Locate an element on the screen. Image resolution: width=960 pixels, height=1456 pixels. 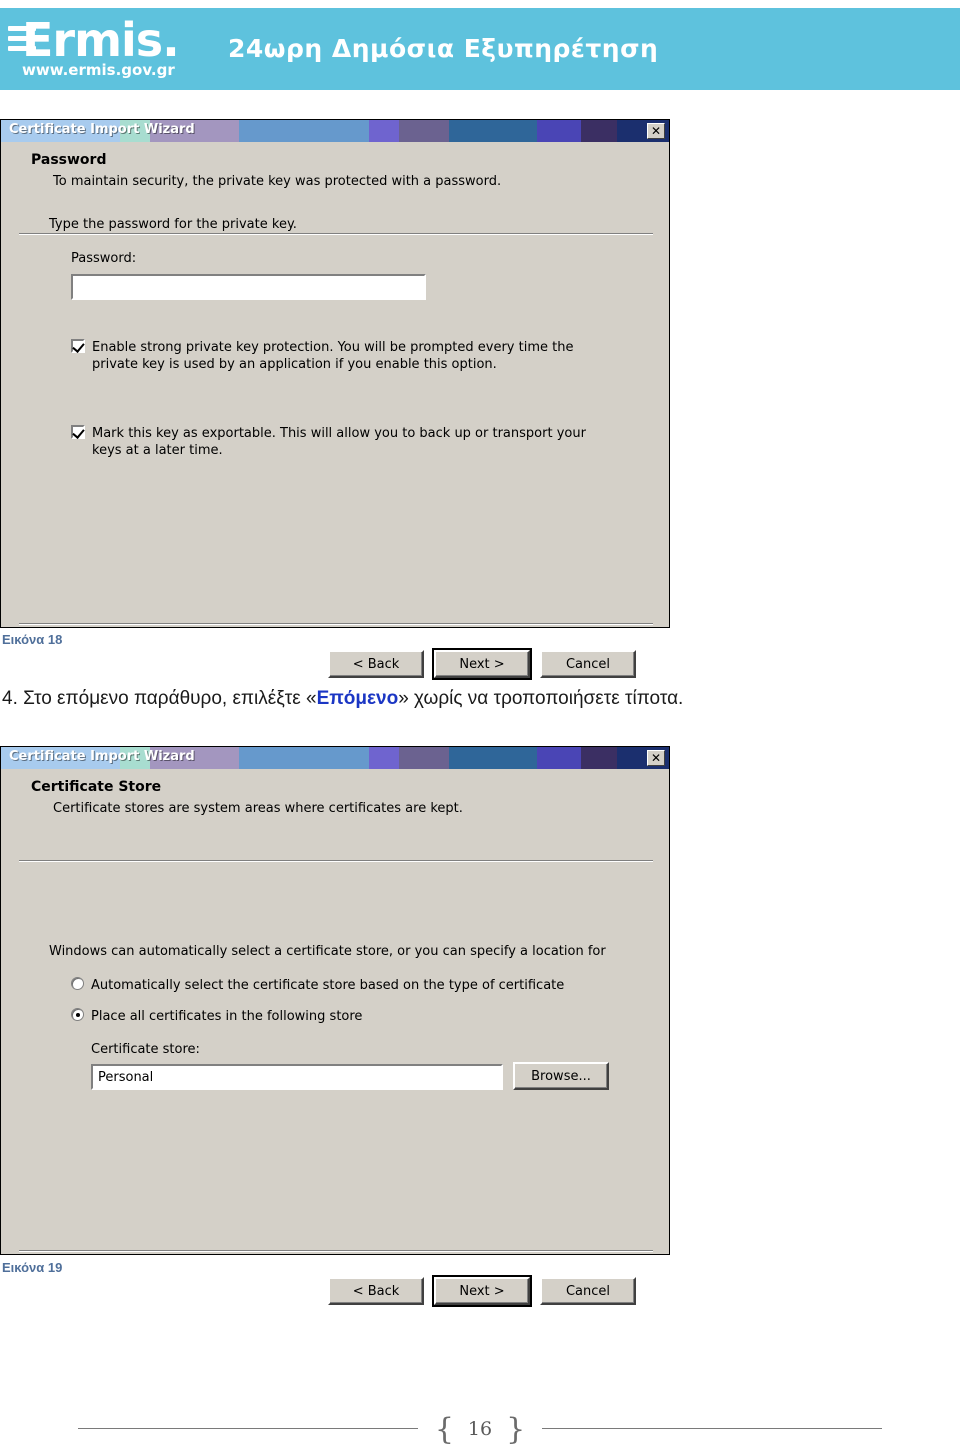
step-4-highlight: Επόμενο is located at coordinates (357, 698).